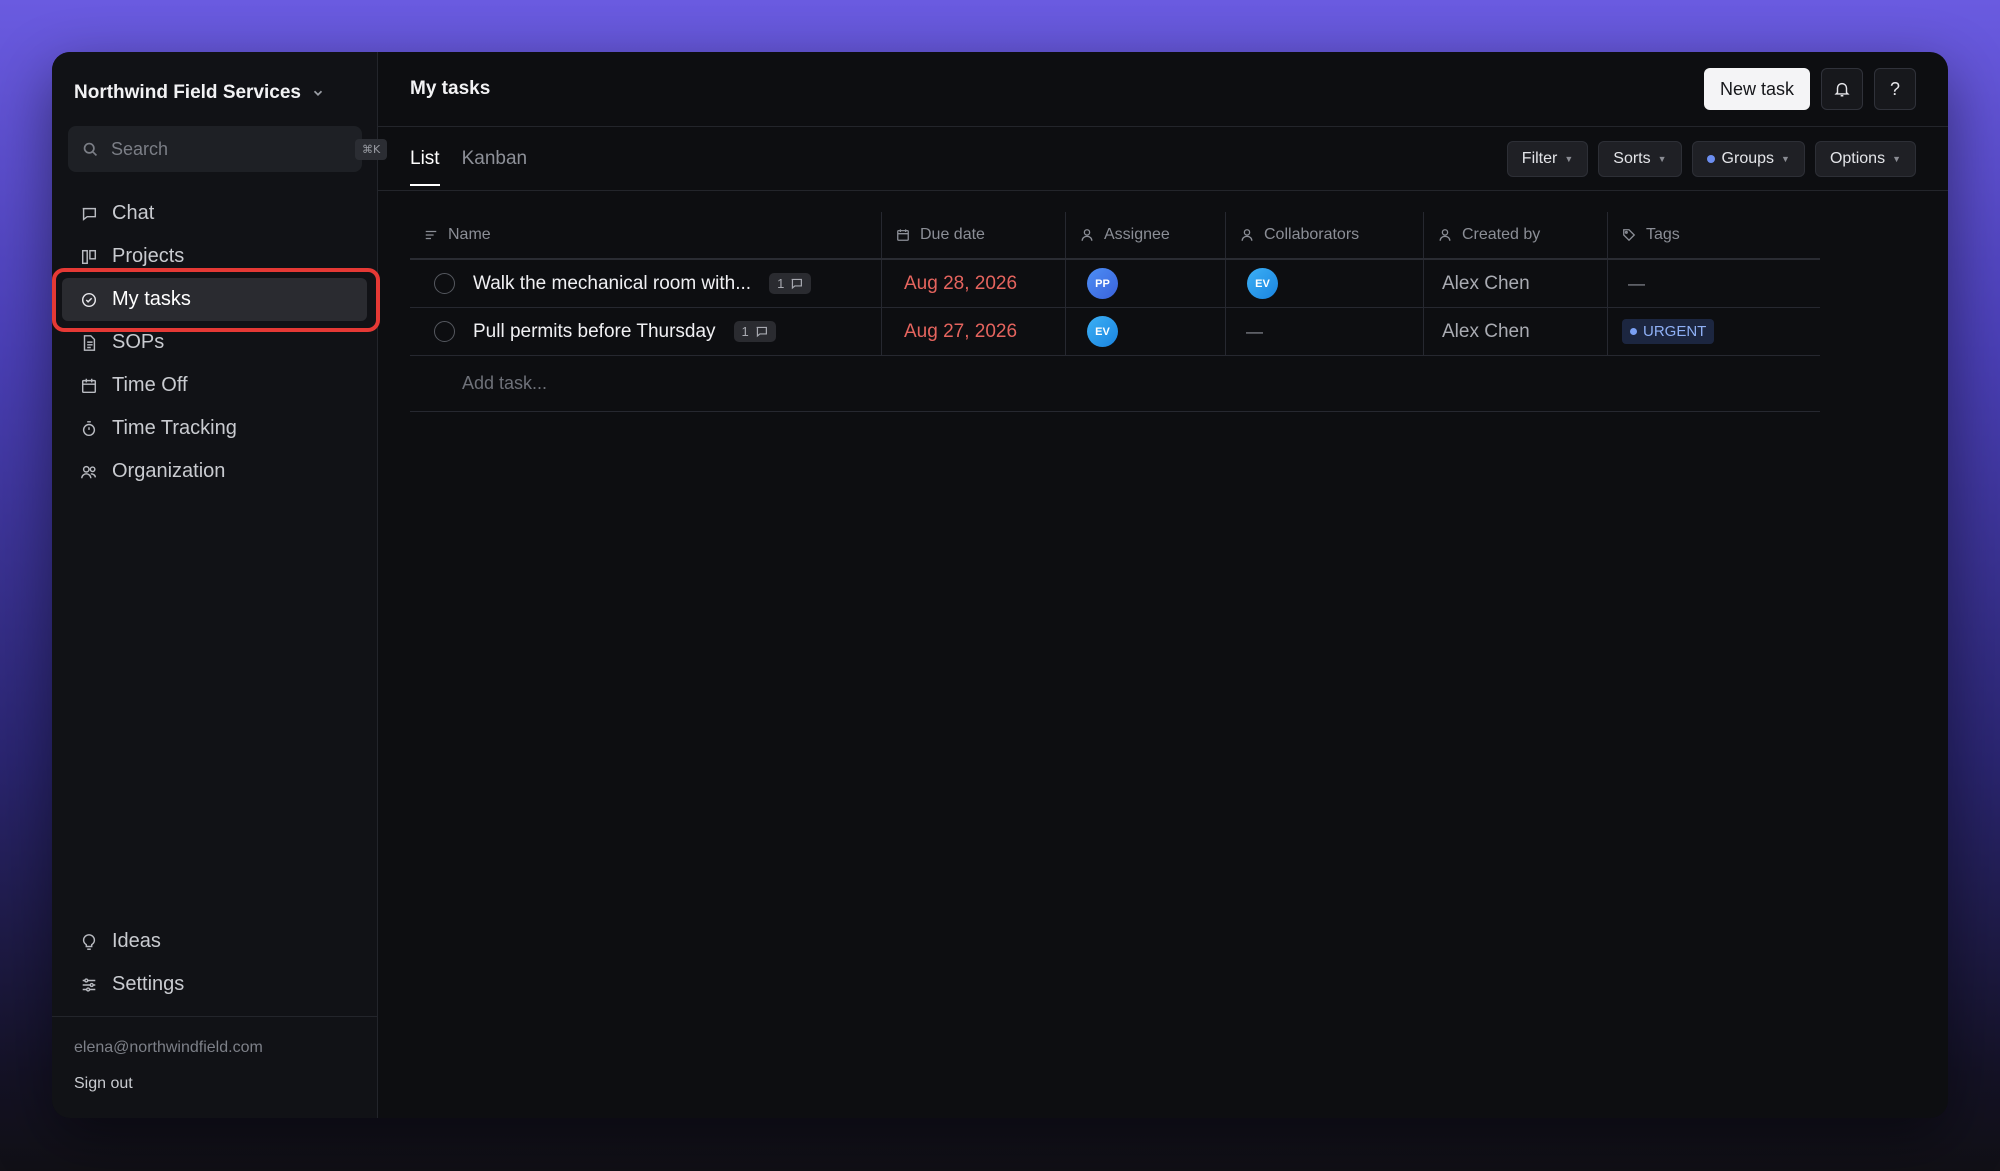 The height and width of the screenshot is (1171, 2000). Describe the element at coordinates (1539, 158) in the screenshot. I see `filter-label: Filter` at that location.